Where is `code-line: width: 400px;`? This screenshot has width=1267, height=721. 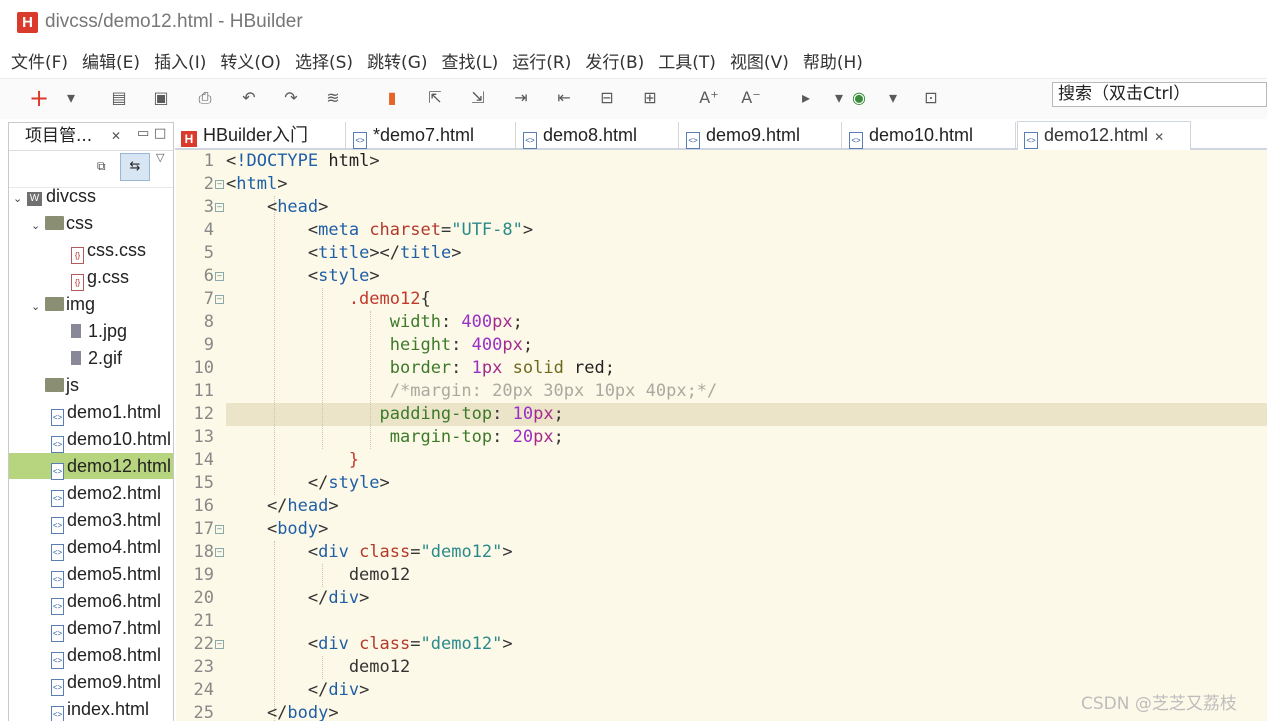
code-line: width: 400px; is located at coordinates (374, 322).